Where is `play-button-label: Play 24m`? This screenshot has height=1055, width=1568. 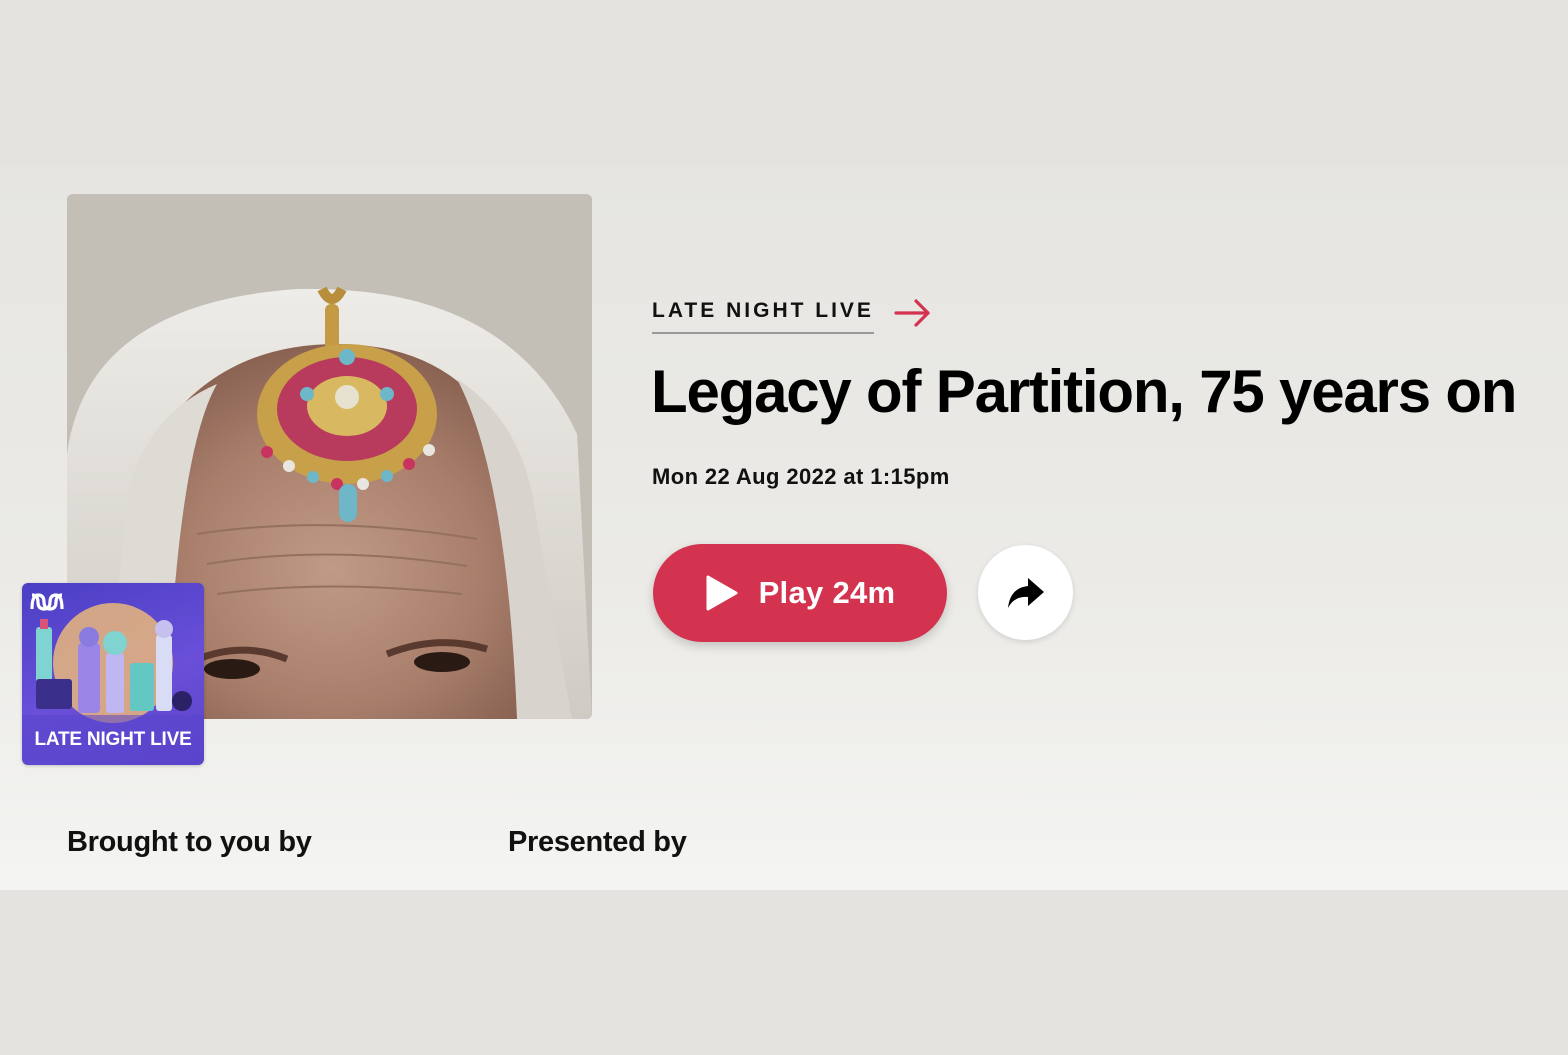 play-button-label: Play 24m is located at coordinates (827, 592).